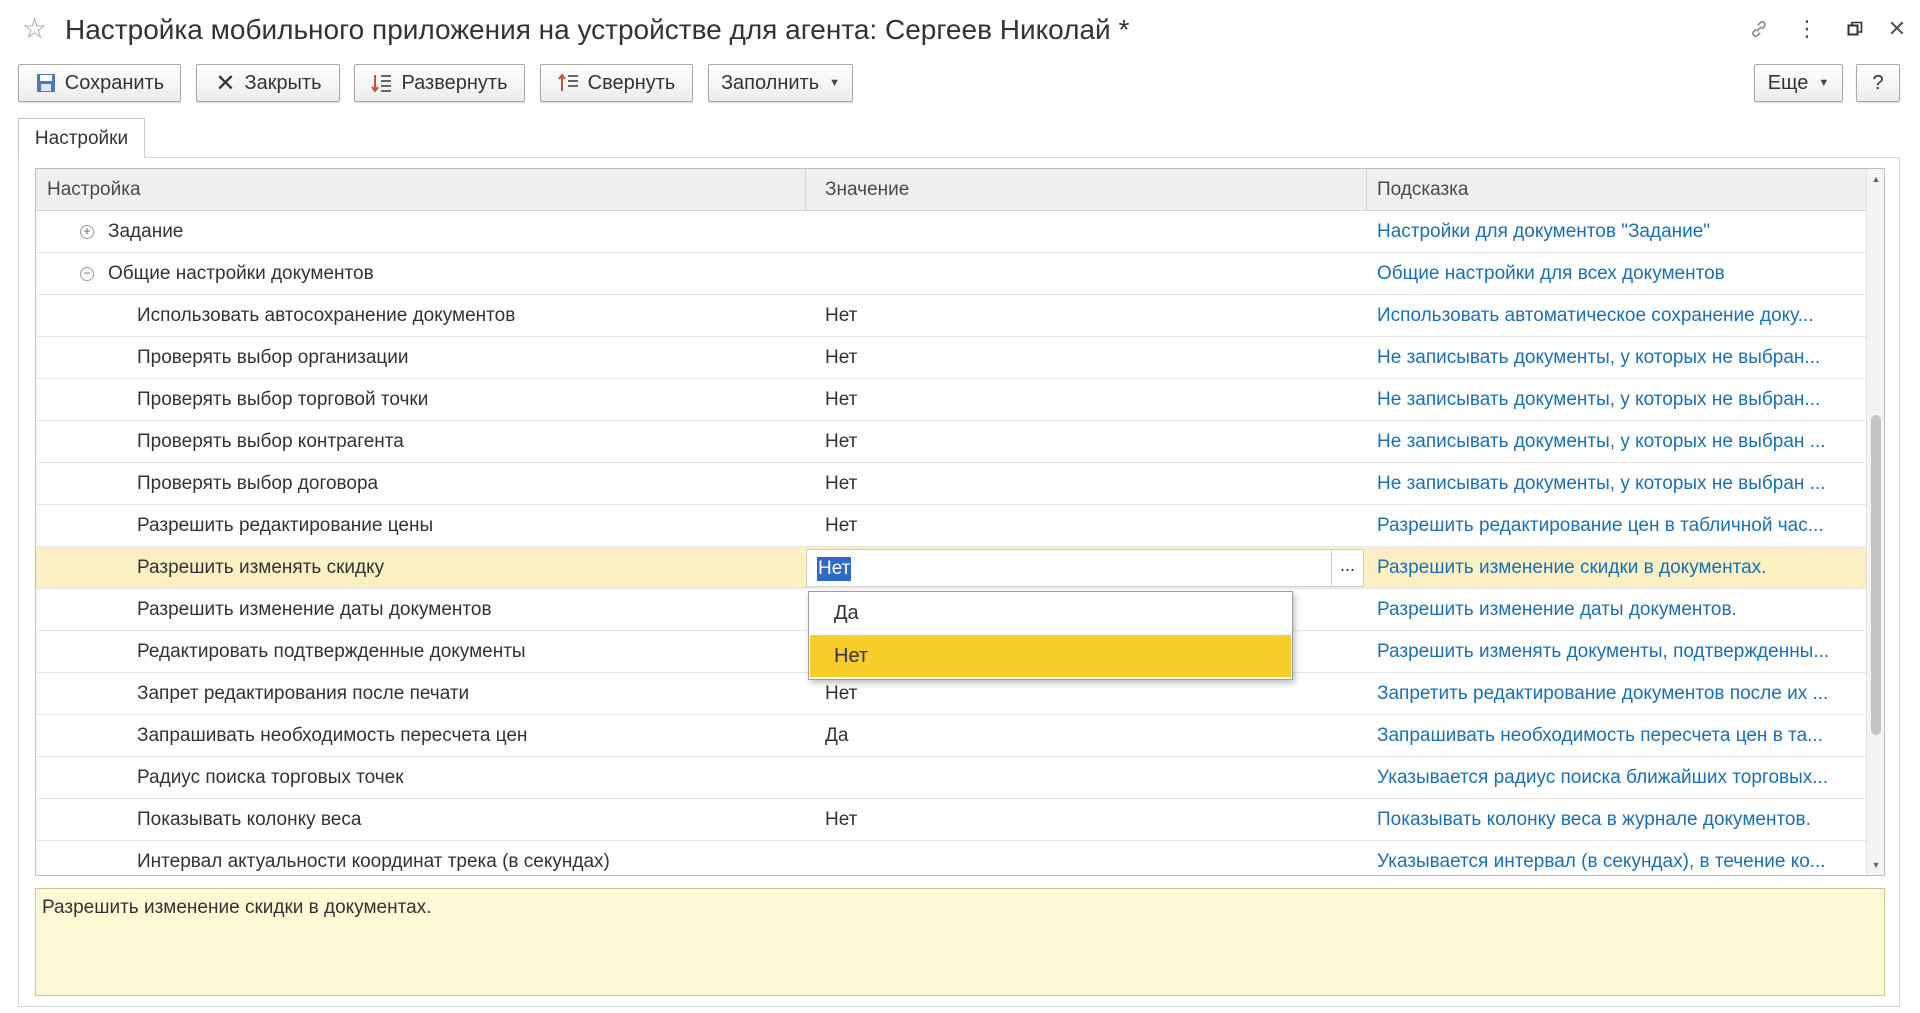  I want to click on more-dropdown-button: Еще ▼, so click(1798, 83).